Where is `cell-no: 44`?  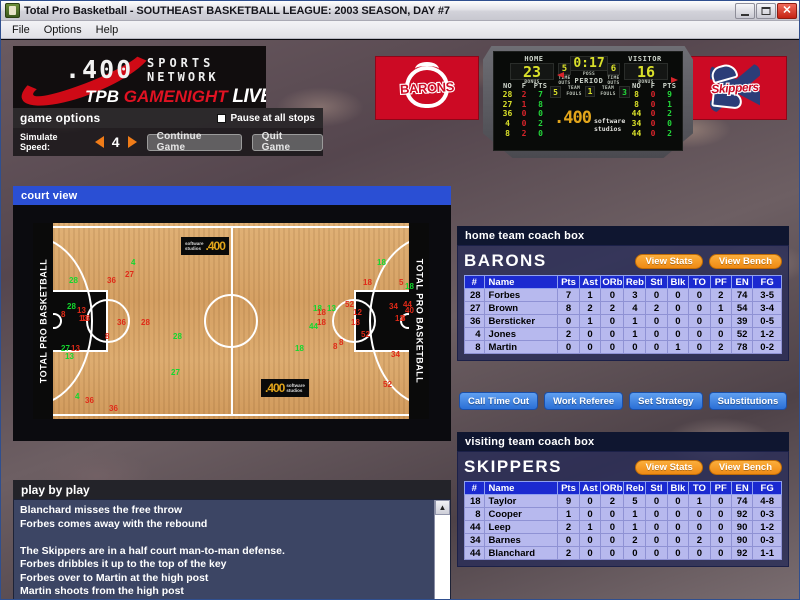
cell-no: 44 is located at coordinates (474, 527).